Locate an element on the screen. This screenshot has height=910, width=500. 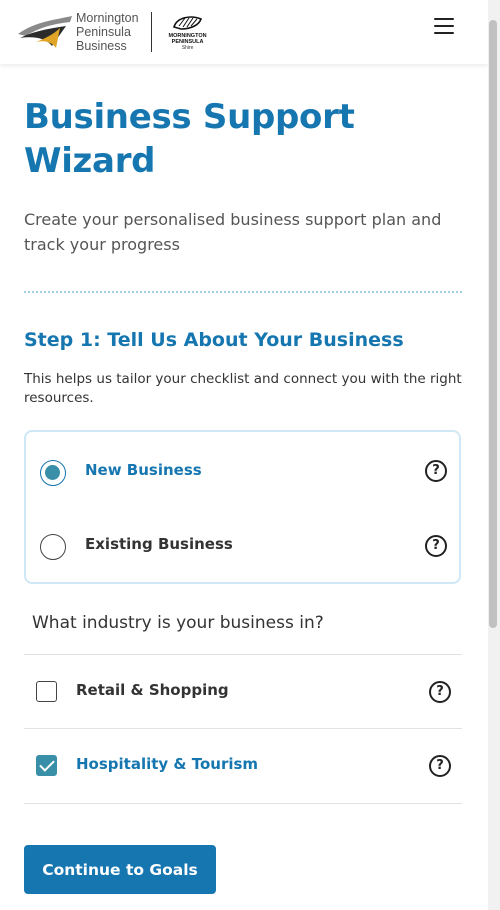
checkbox-label: Retail & Shopping is located at coordinates (152, 690).